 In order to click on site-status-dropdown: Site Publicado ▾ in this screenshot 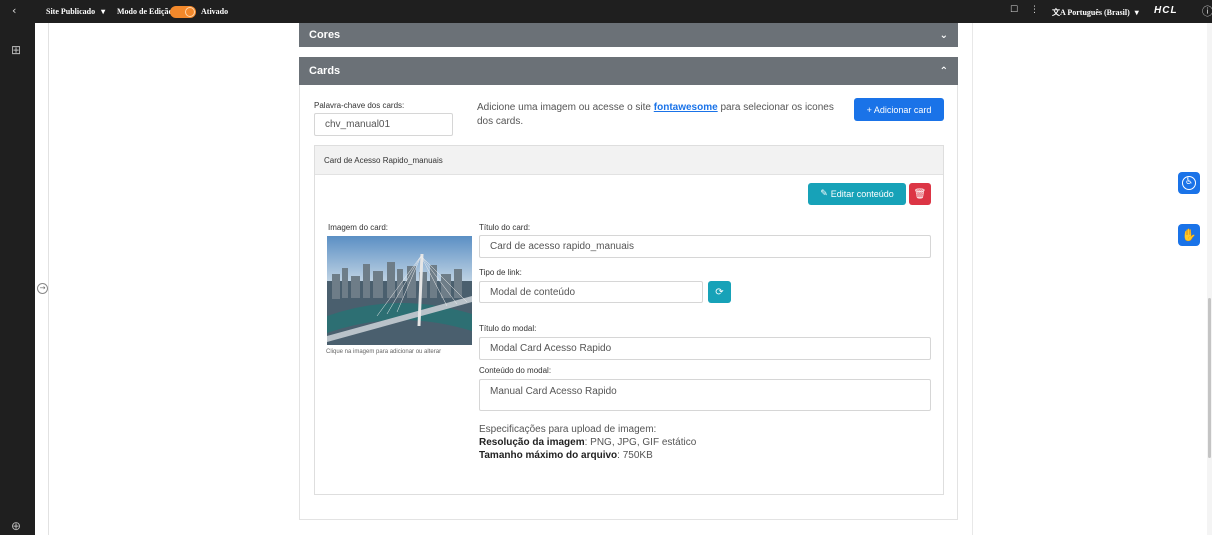, I will do `click(75, 11)`.